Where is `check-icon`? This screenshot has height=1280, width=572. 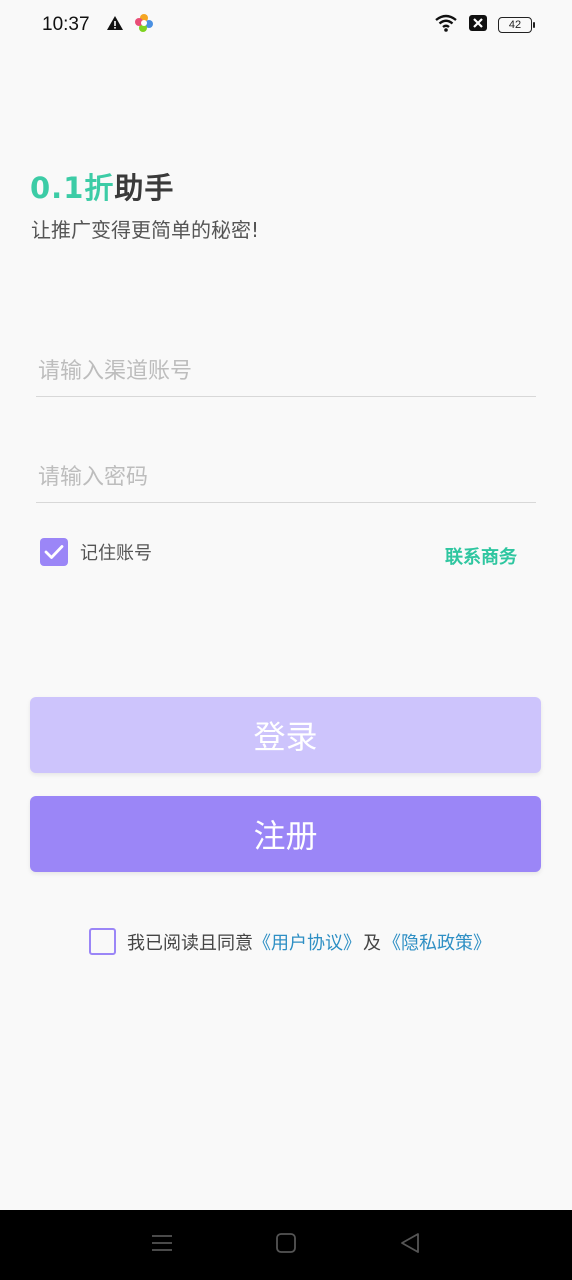 check-icon is located at coordinates (54, 552).